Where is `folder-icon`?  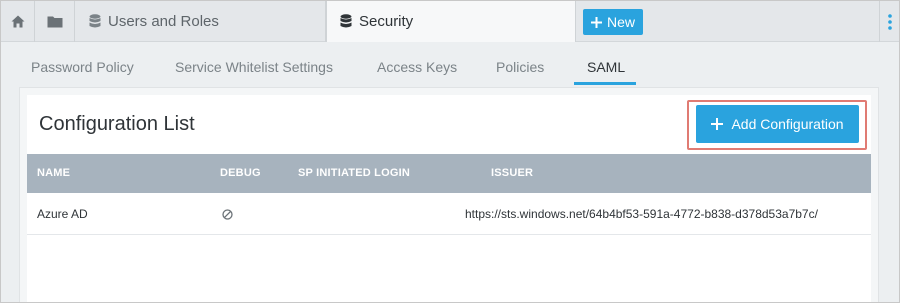
folder-icon is located at coordinates (54, 22).